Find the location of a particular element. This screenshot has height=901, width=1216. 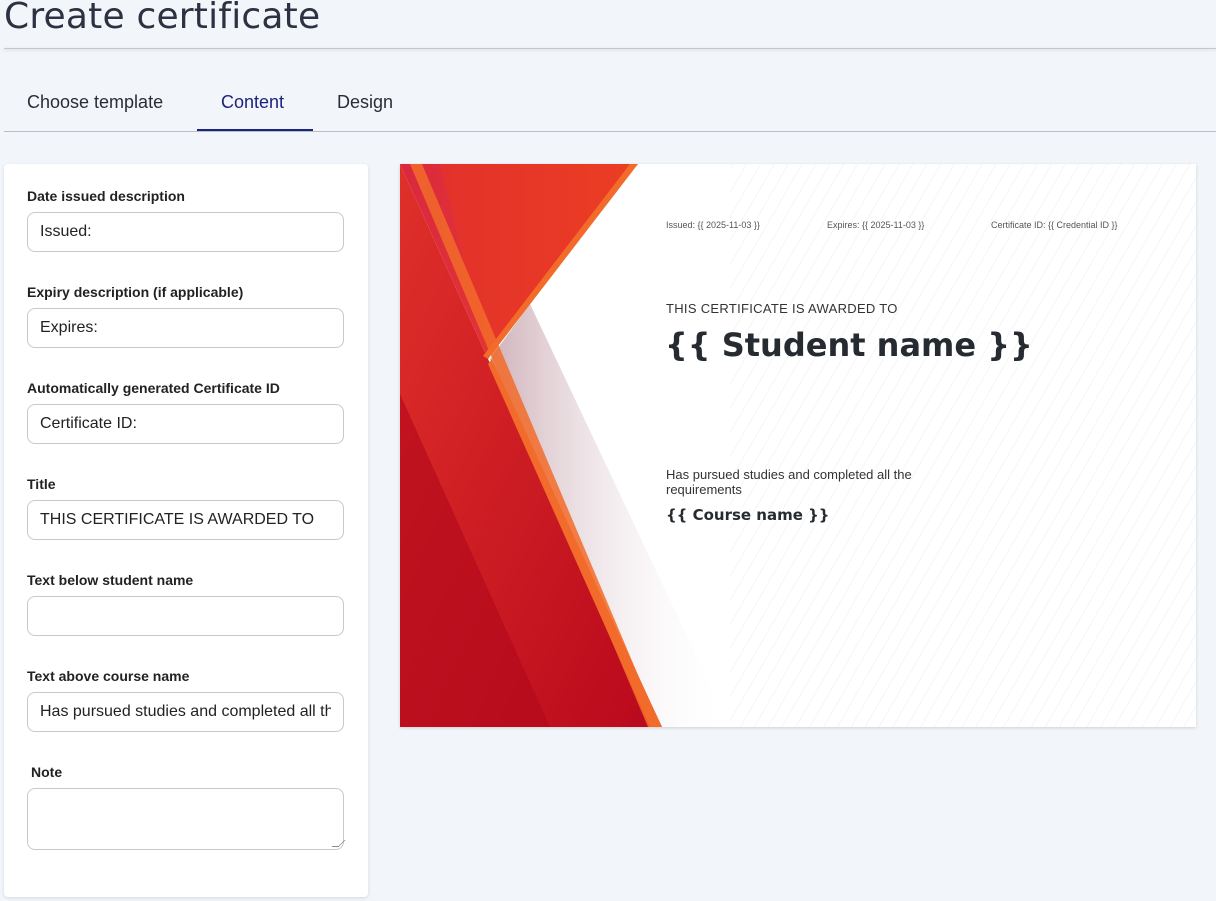

note-label: Note is located at coordinates (47, 772).